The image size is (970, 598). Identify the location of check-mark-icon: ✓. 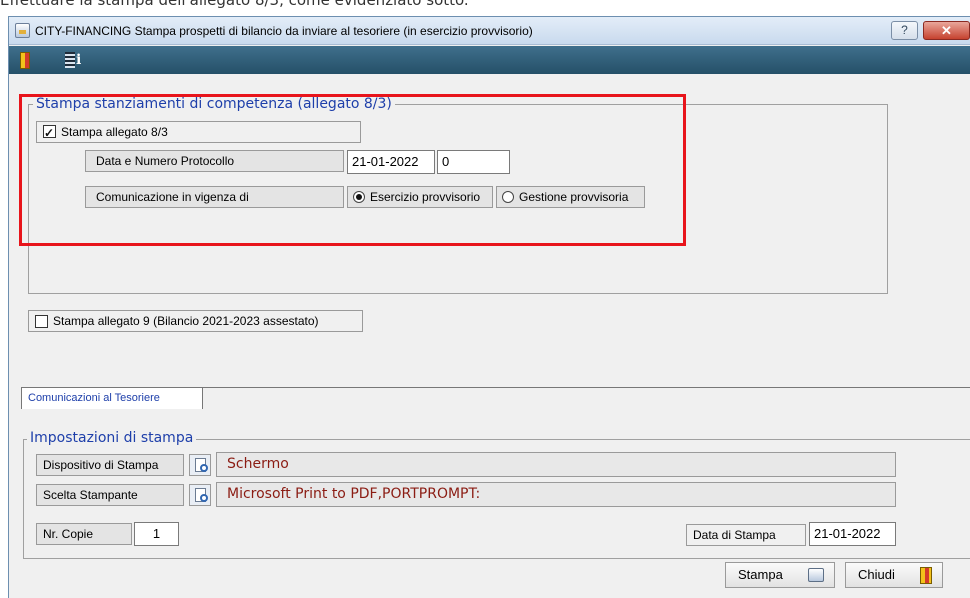
(49, 133).